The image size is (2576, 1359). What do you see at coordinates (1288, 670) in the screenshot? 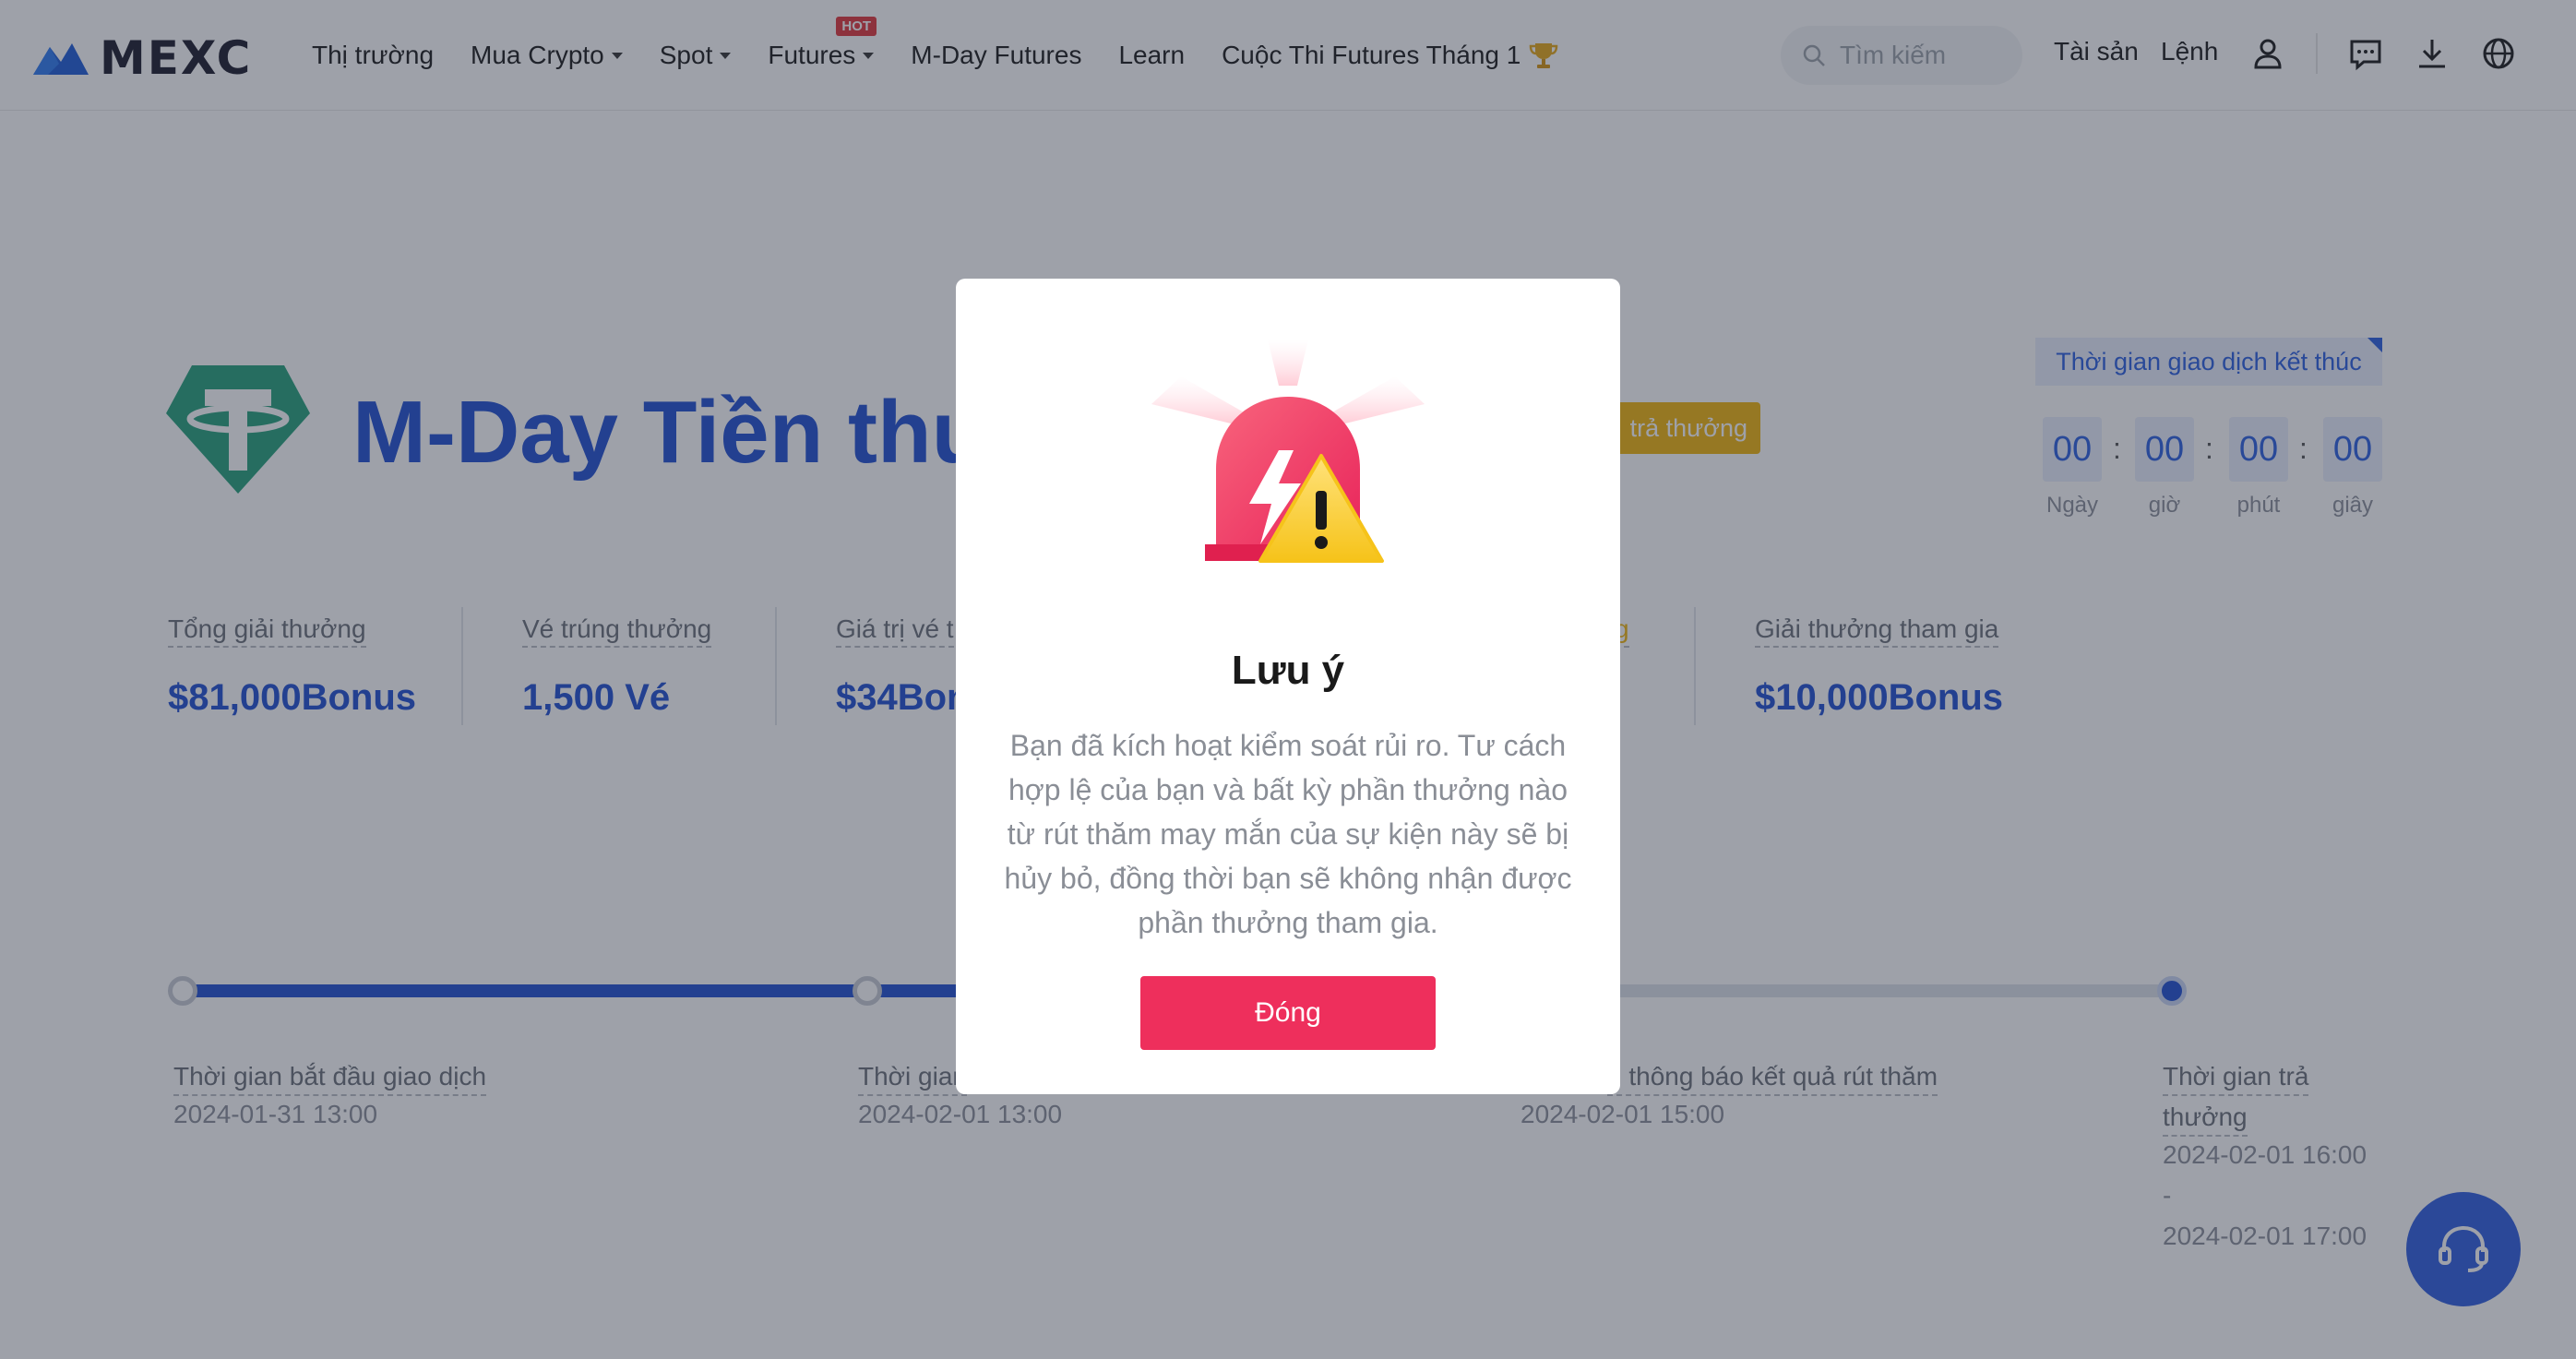
I see `modal-title: Lưu ý` at bounding box center [1288, 670].